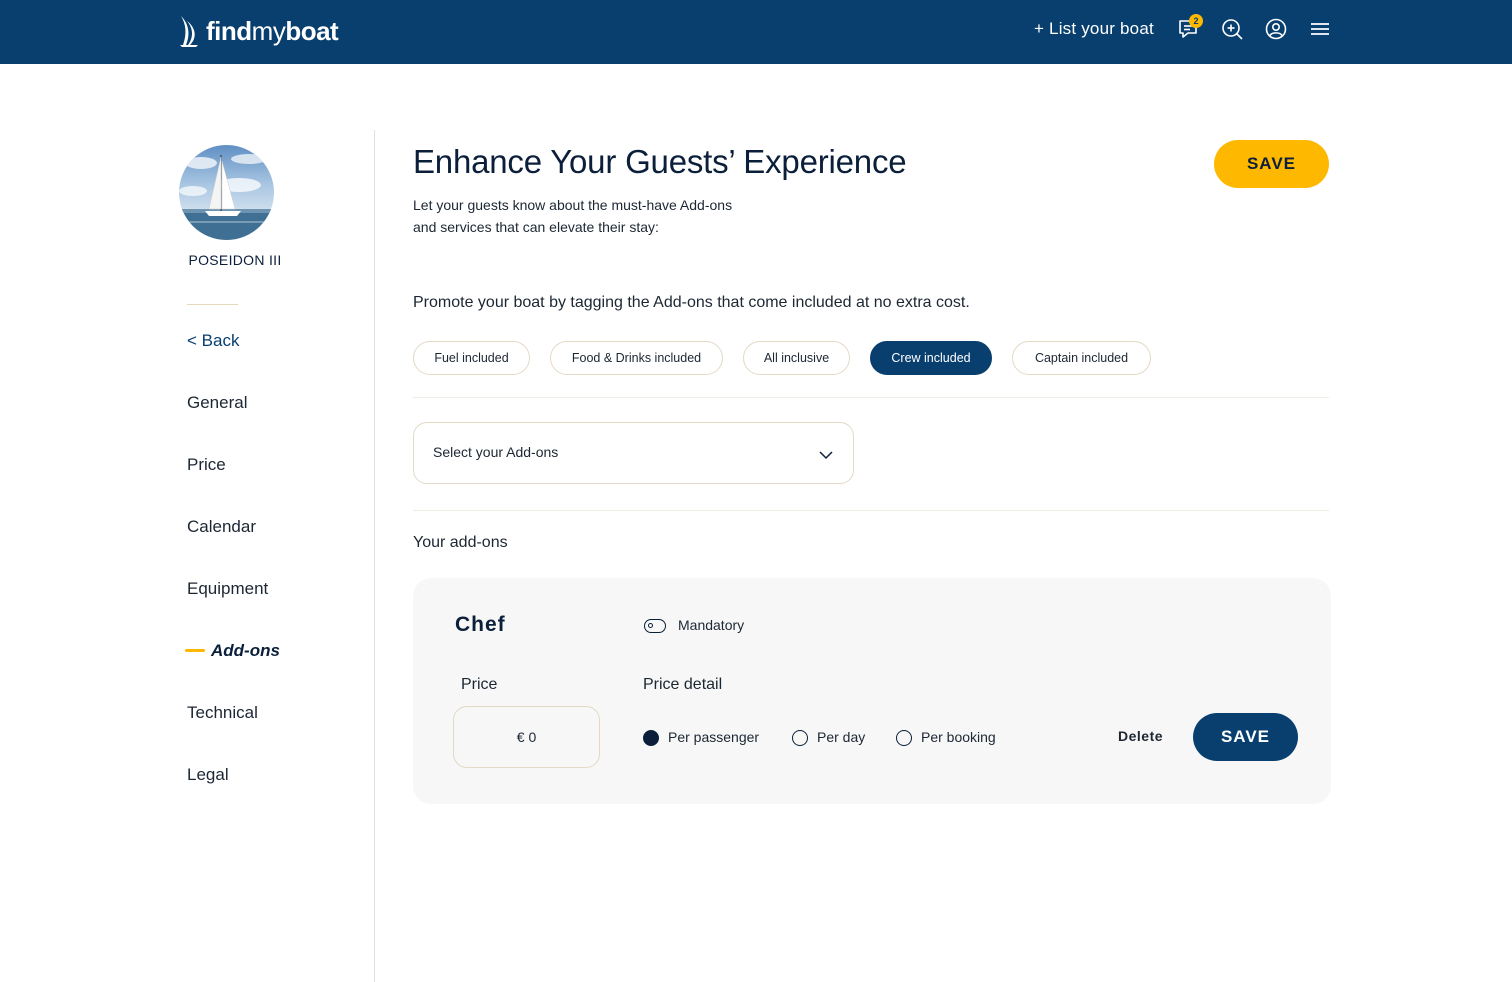 The image size is (1512, 982). I want to click on sidebar-item-calendar: Calendar, so click(221, 527).